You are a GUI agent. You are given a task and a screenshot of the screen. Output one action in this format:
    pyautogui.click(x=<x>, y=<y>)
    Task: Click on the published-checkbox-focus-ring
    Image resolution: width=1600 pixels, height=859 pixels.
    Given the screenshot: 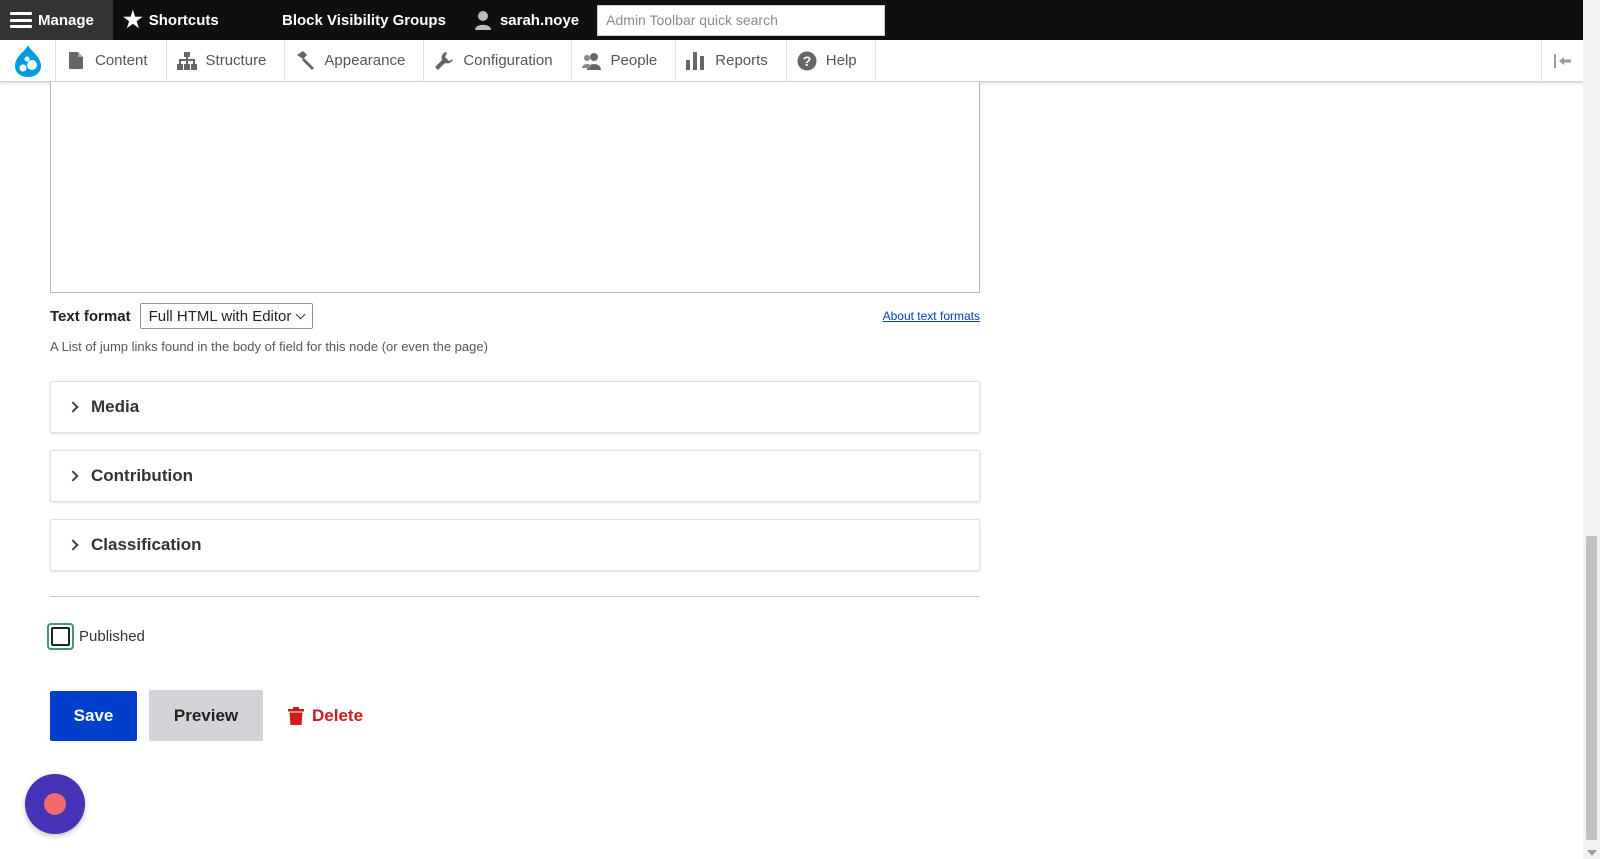 What is the action you would take?
    pyautogui.click(x=60, y=636)
    